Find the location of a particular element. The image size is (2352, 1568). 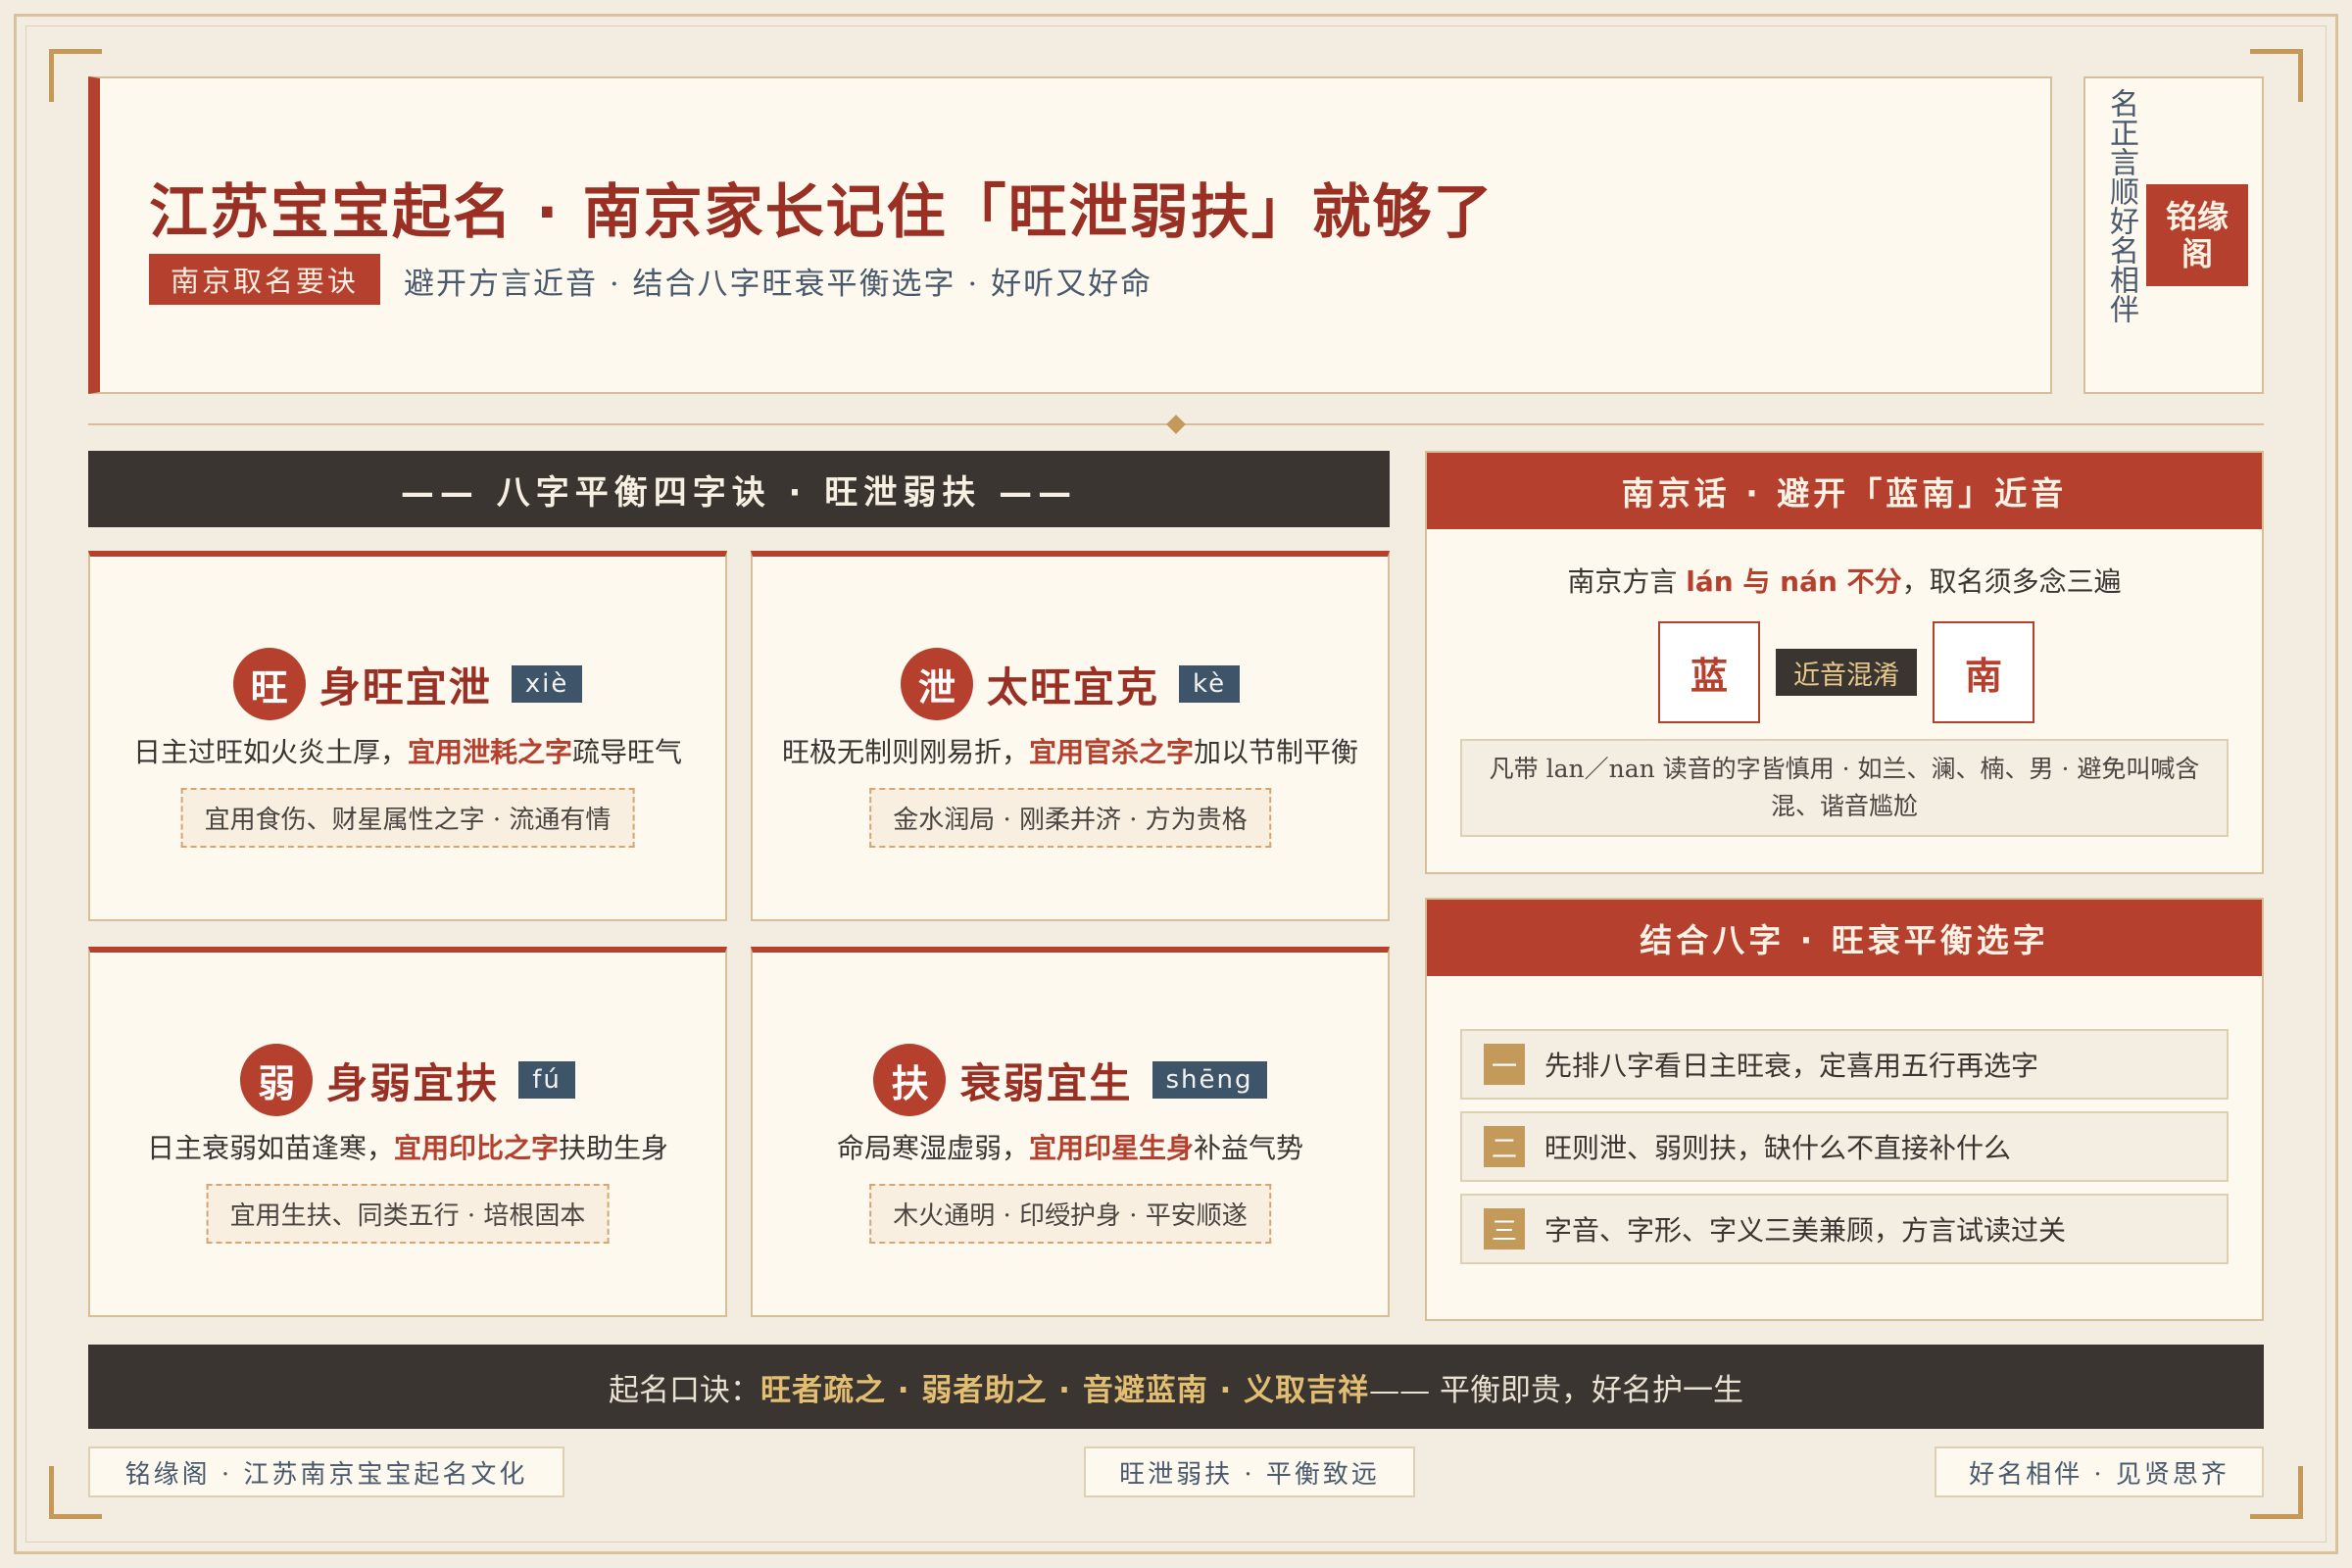

card-header: 扶 衰弱宜生 shēng is located at coordinates (1070, 1080).